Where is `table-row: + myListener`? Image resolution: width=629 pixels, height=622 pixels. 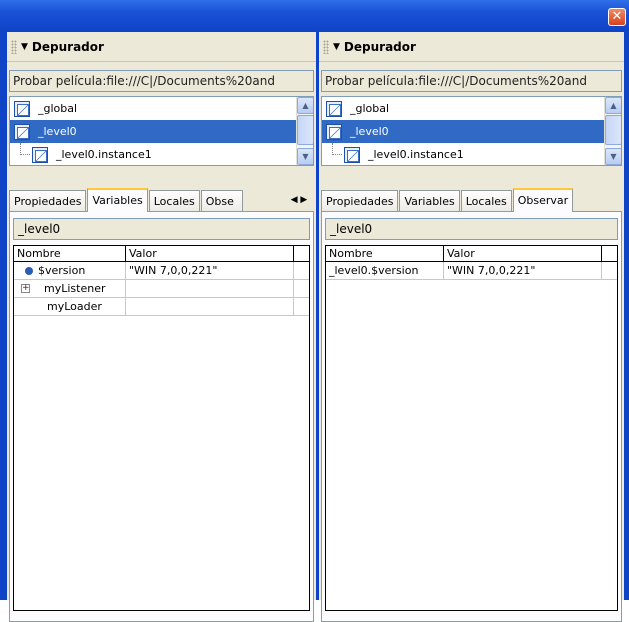 table-row: + myListener is located at coordinates (161, 289).